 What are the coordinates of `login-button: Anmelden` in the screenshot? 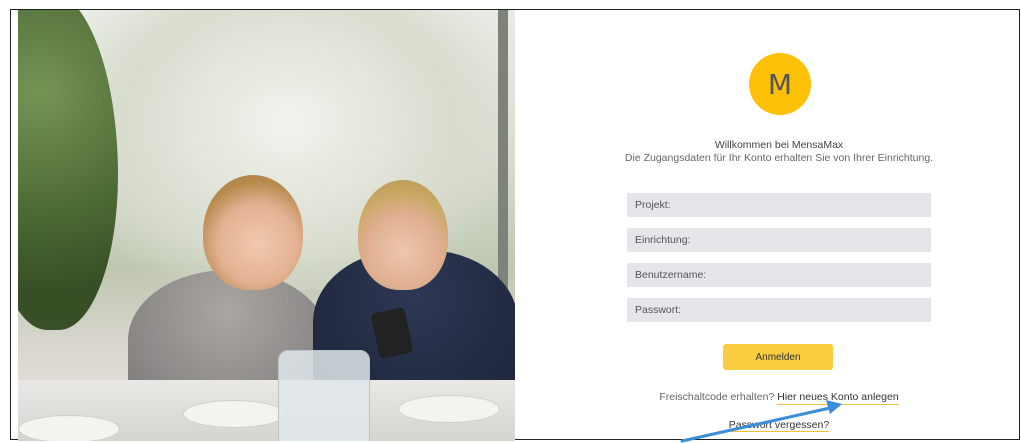 It's located at (778, 357).